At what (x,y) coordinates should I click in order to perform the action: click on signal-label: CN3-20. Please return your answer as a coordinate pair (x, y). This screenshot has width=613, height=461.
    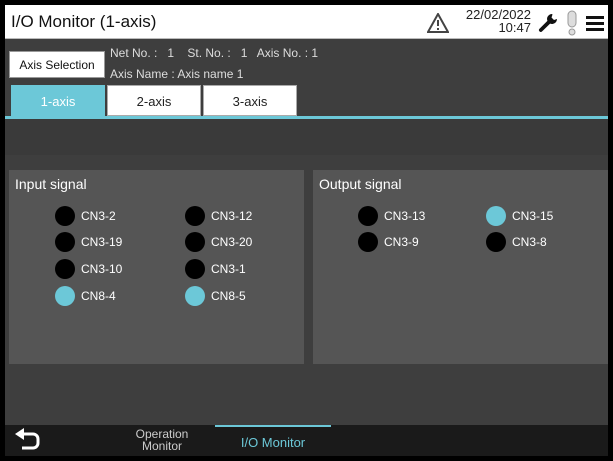
    Looking at the image, I should click on (232, 242).